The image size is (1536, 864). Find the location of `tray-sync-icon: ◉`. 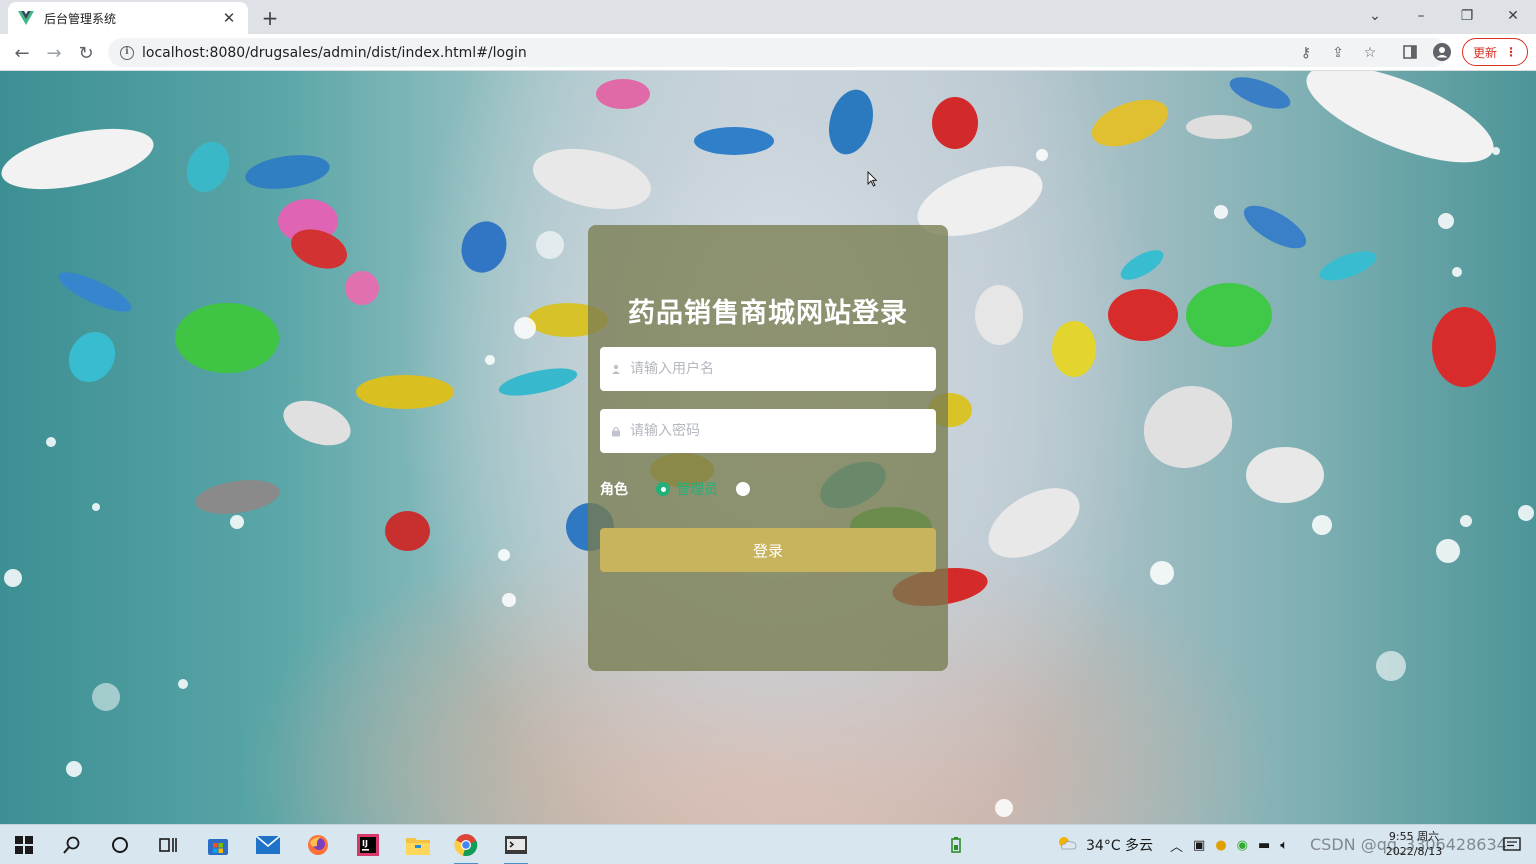

tray-sync-icon: ◉ is located at coordinates (1242, 845).